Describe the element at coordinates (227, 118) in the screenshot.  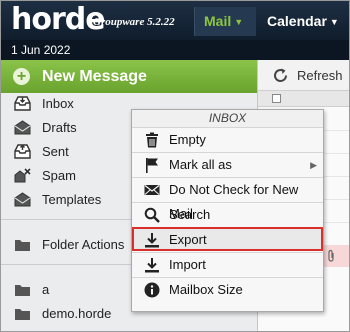
I see `context-menu-title: INBOX` at that location.